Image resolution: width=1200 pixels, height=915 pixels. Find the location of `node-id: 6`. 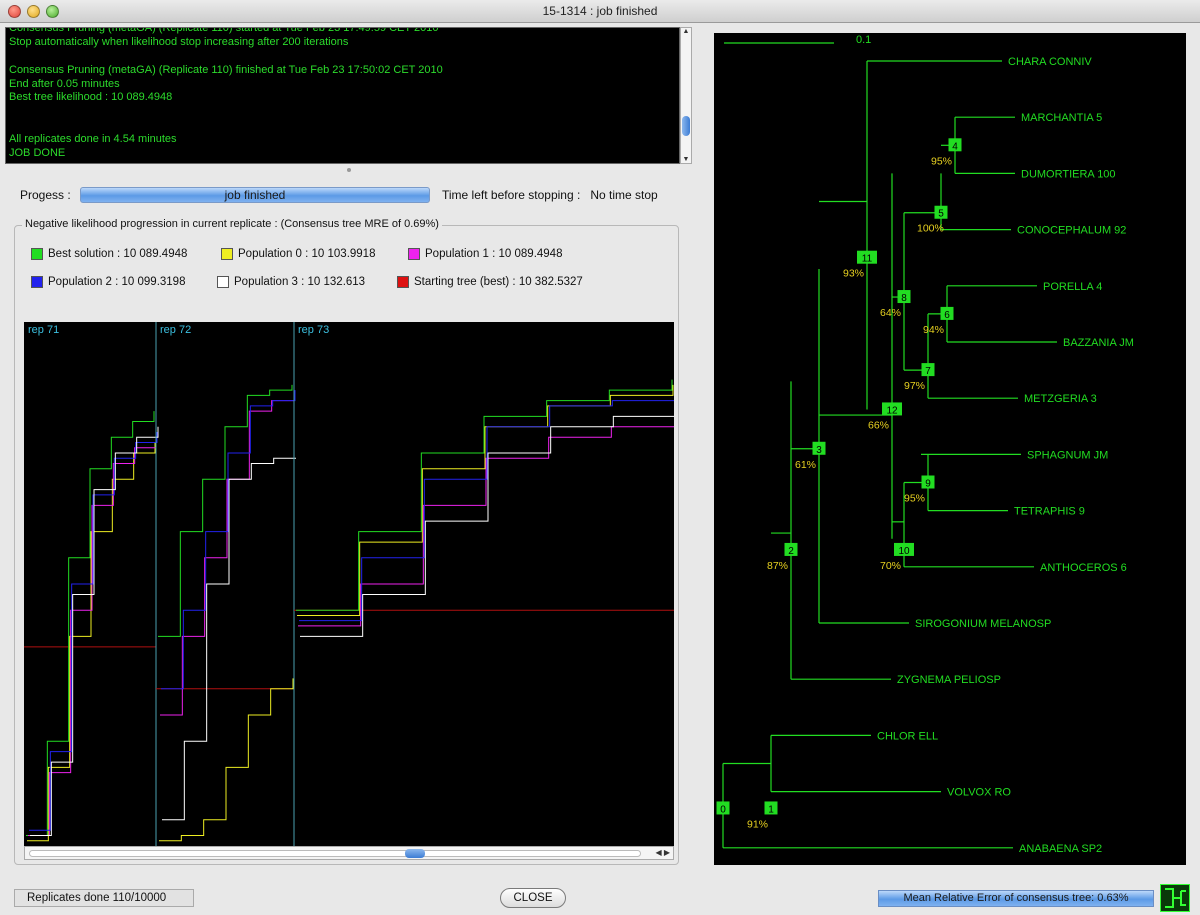

node-id: 6 is located at coordinates (947, 315).